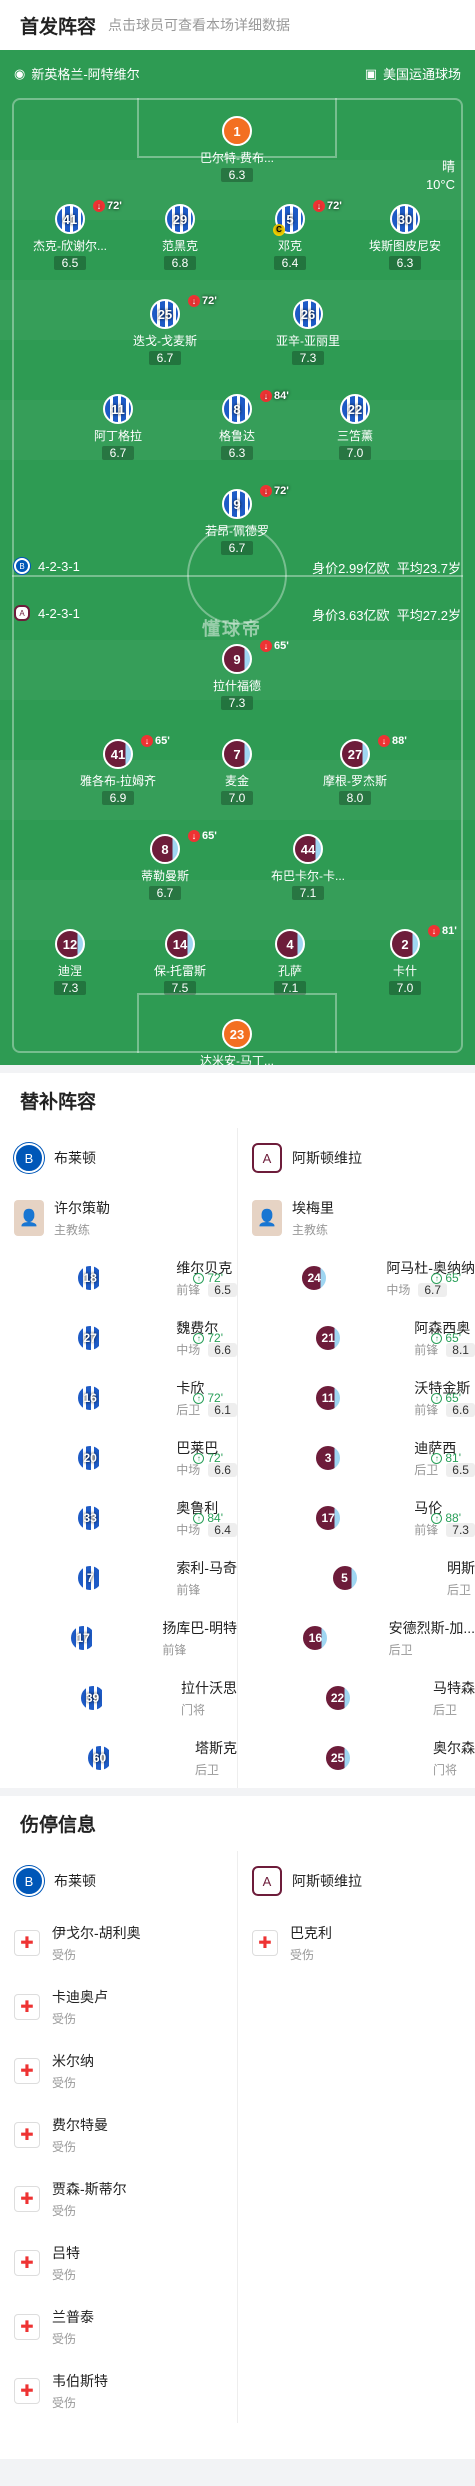  I want to click on home-coach: 👤 许尔策勒 主教练, so click(125, 1218).